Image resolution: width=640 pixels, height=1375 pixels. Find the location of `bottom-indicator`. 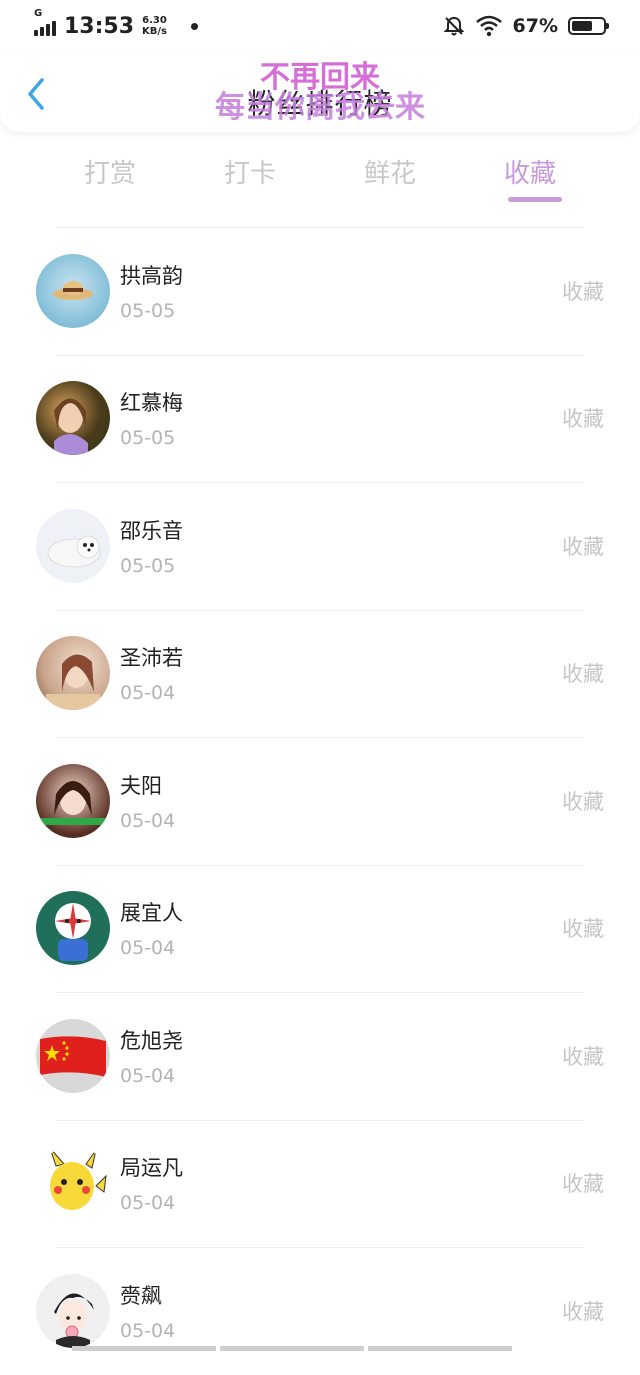

bottom-indicator is located at coordinates (292, 1348).